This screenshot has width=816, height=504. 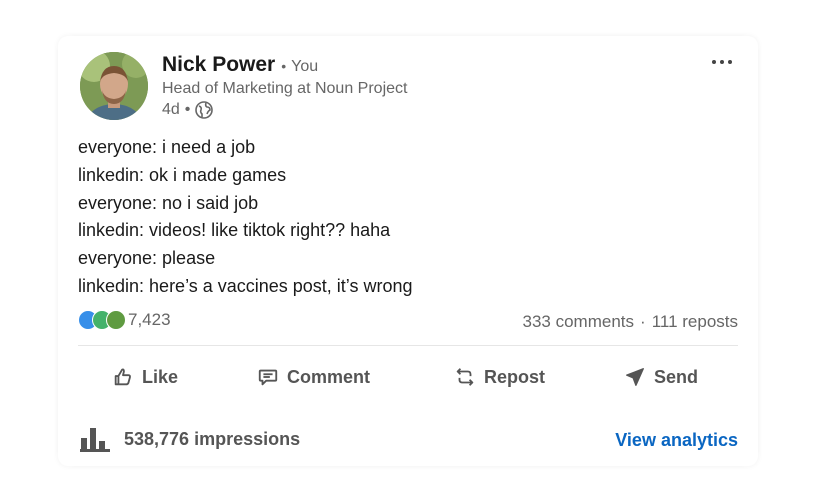 What do you see at coordinates (722, 62) in the screenshot?
I see `more-options-icon` at bounding box center [722, 62].